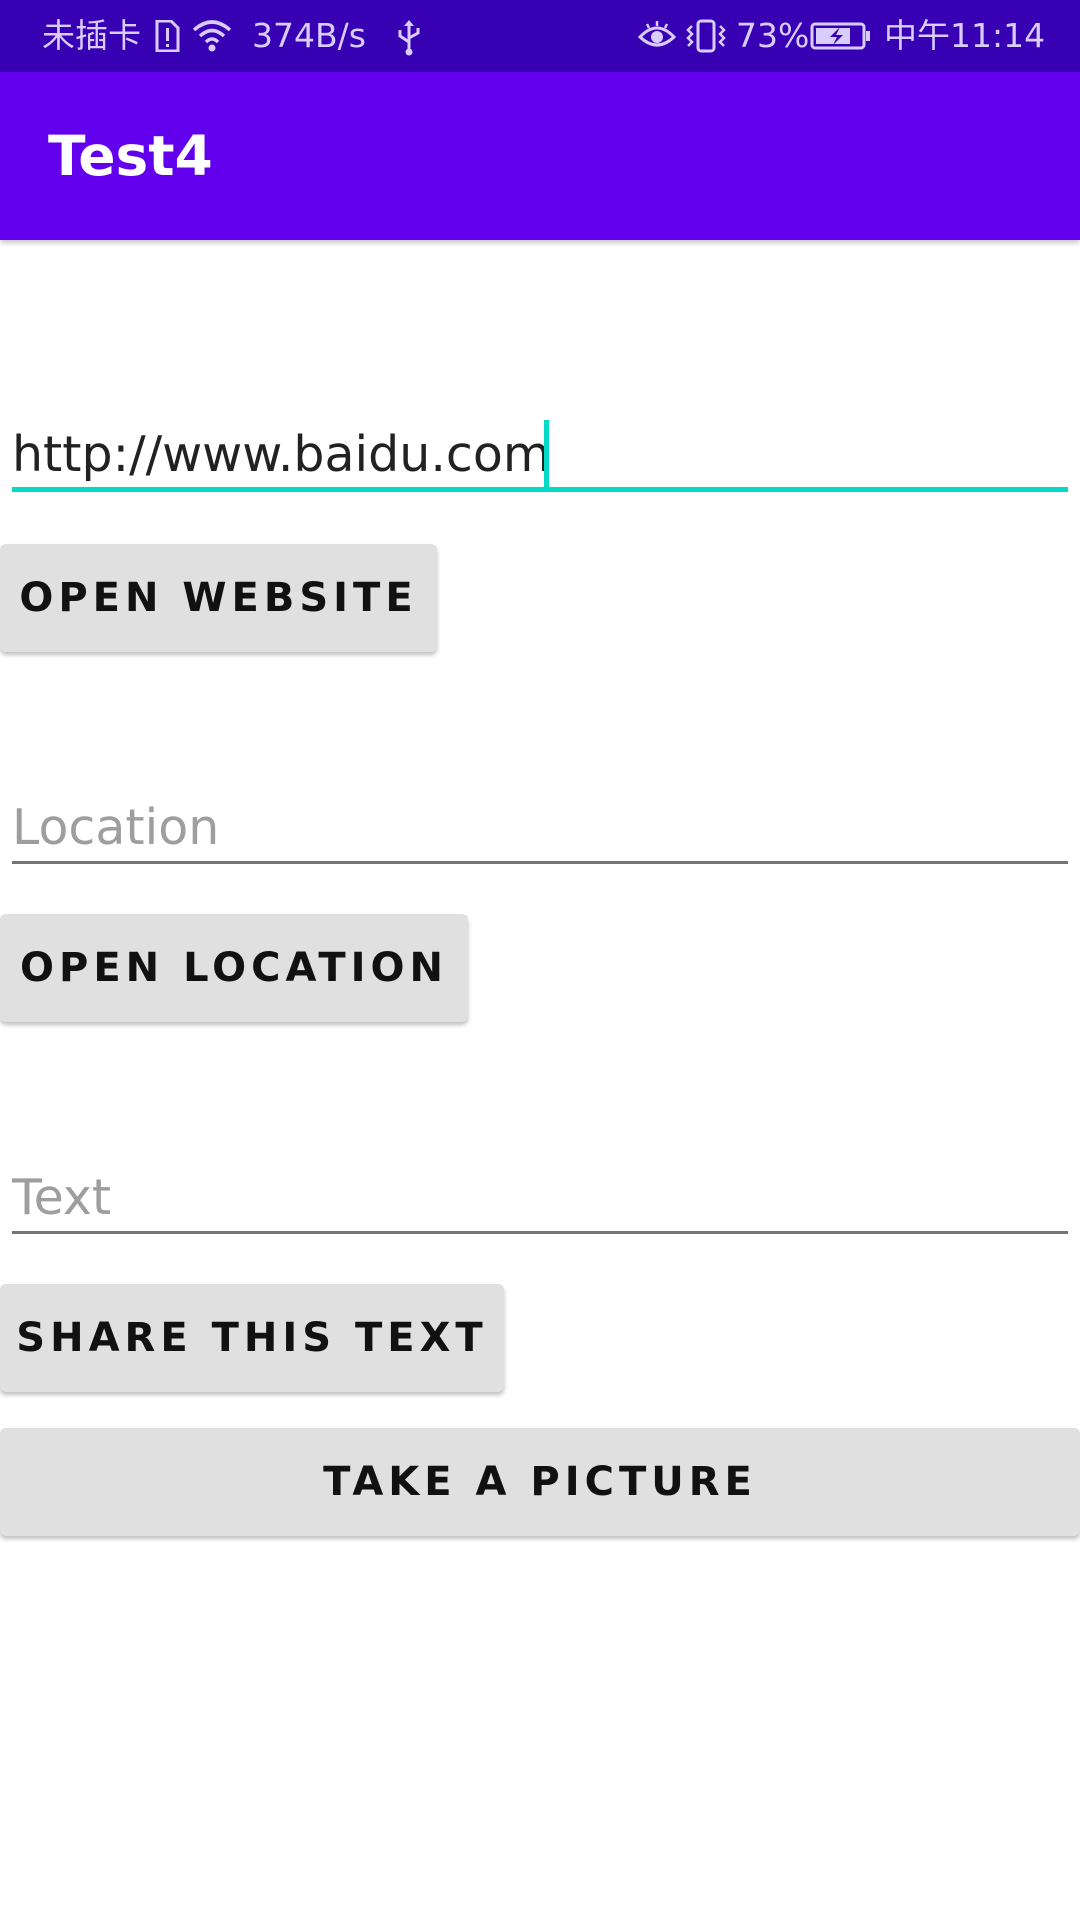 The height and width of the screenshot is (1920, 1080). Describe the element at coordinates (657, 36) in the screenshot. I see `eye-icon` at that location.